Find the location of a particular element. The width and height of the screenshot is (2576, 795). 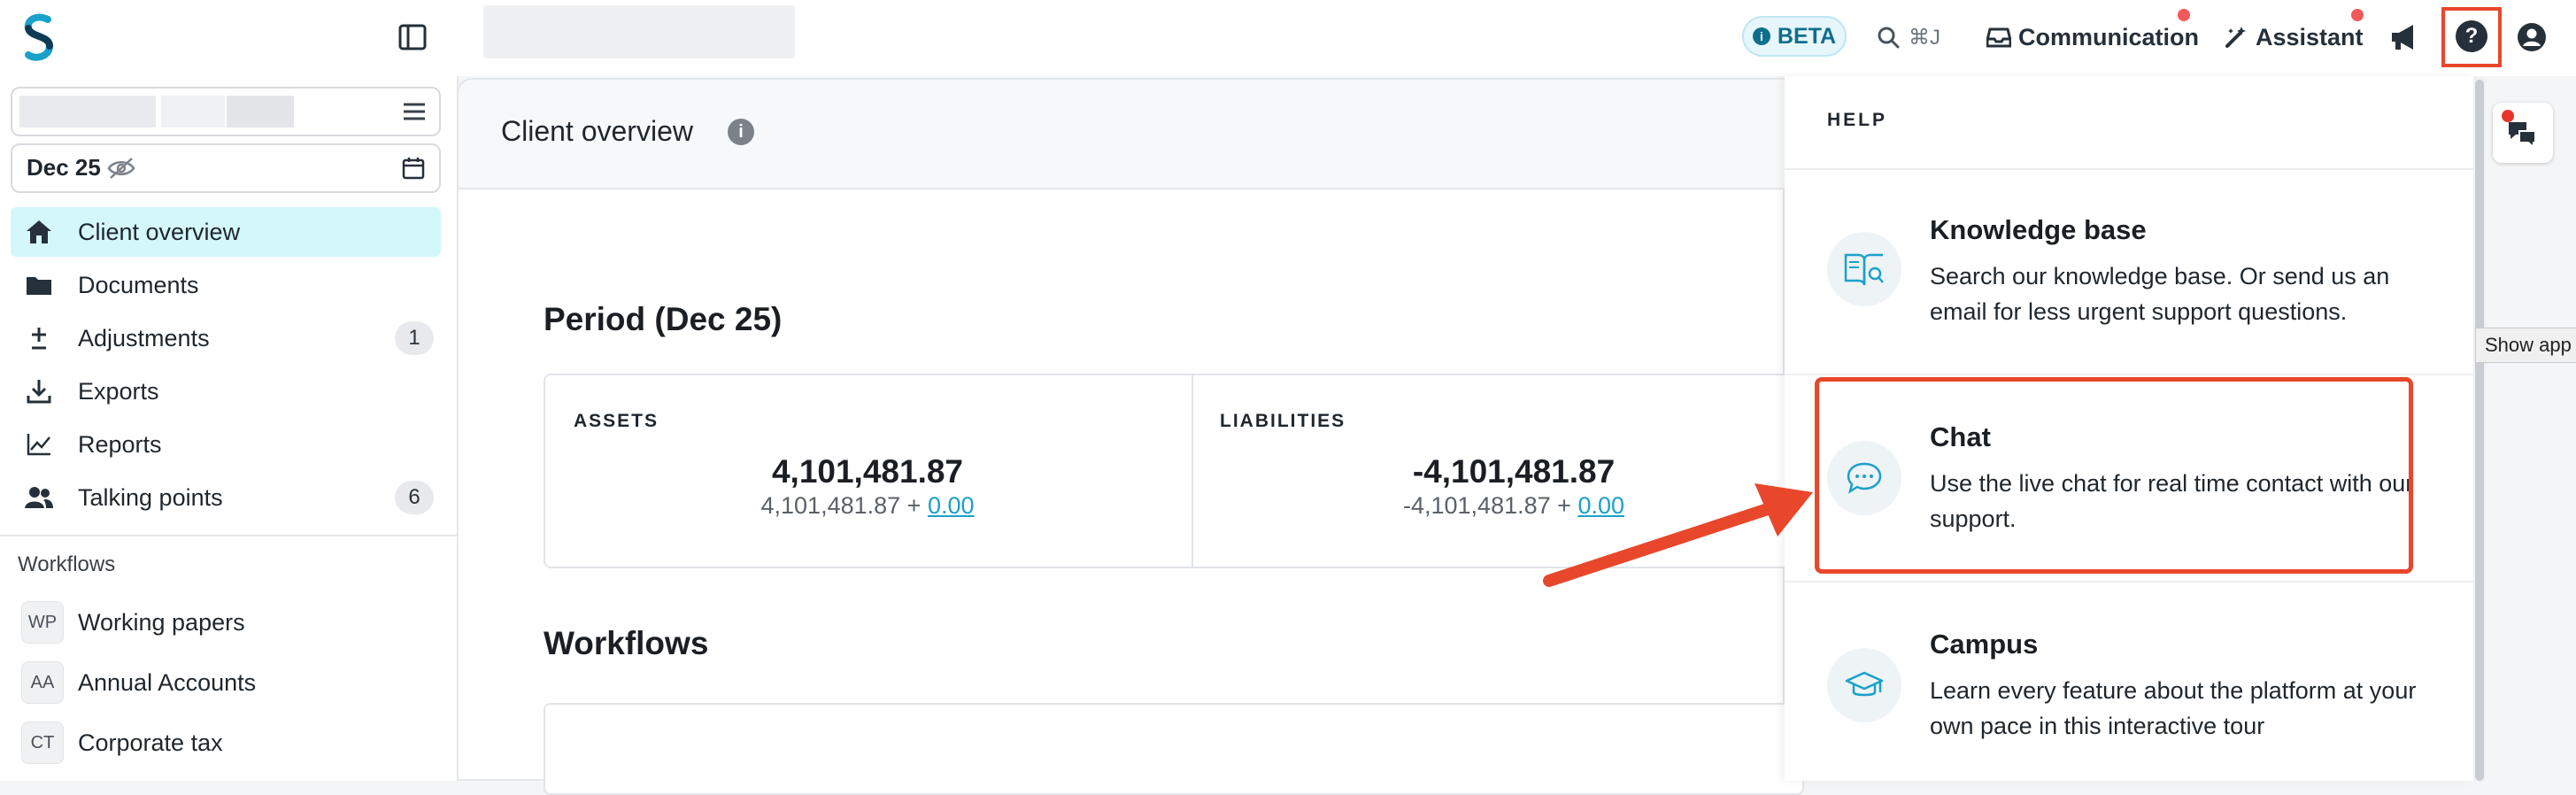

home-icon is located at coordinates (39, 232).